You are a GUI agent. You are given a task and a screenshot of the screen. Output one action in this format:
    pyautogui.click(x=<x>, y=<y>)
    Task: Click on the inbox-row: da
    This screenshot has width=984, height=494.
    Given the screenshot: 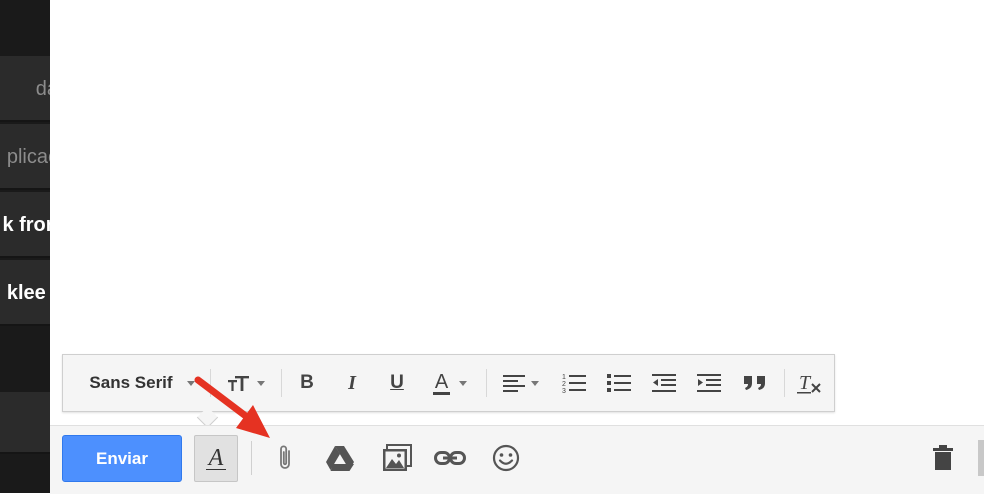 What is the action you would take?
    pyautogui.click(x=25, y=89)
    